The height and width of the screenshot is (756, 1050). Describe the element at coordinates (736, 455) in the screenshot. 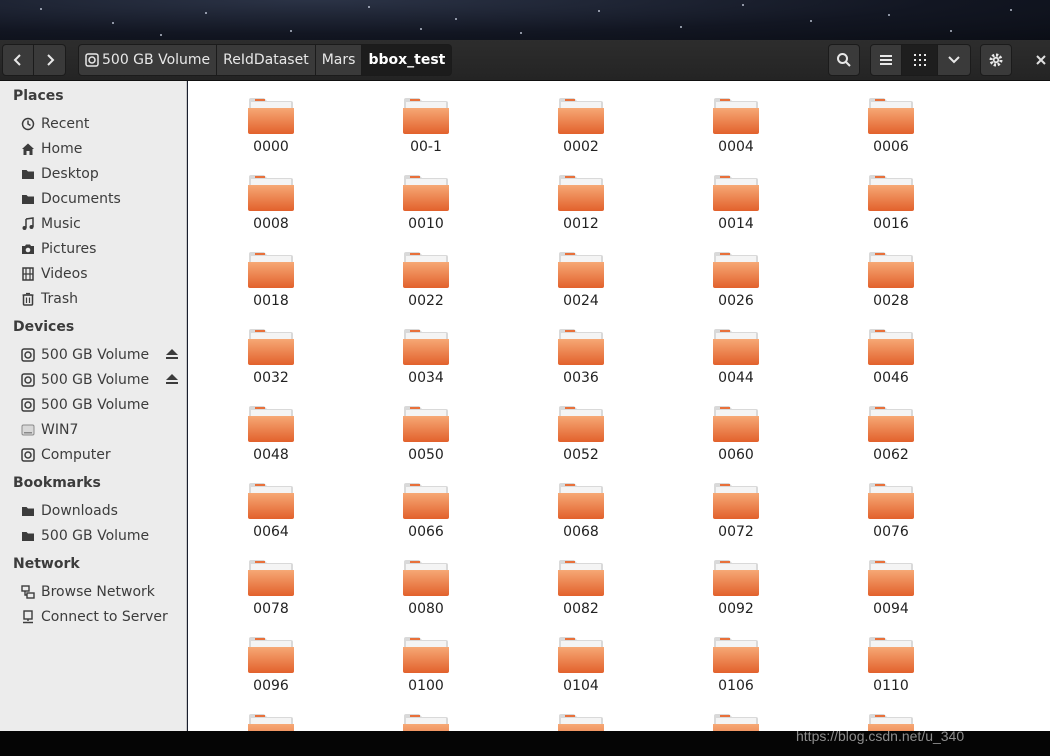

I see `folder-label: 0060` at that location.